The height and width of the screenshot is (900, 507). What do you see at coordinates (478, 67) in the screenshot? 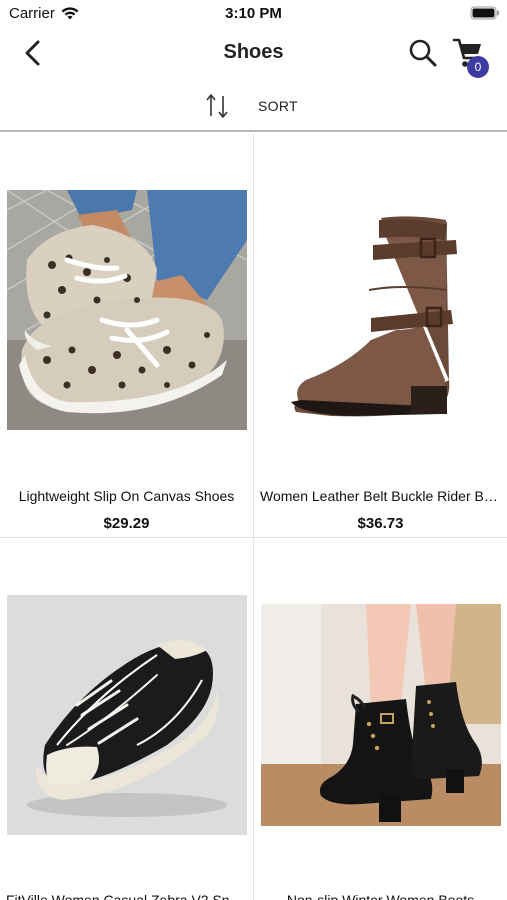
I see `cart-count-badge: 0` at bounding box center [478, 67].